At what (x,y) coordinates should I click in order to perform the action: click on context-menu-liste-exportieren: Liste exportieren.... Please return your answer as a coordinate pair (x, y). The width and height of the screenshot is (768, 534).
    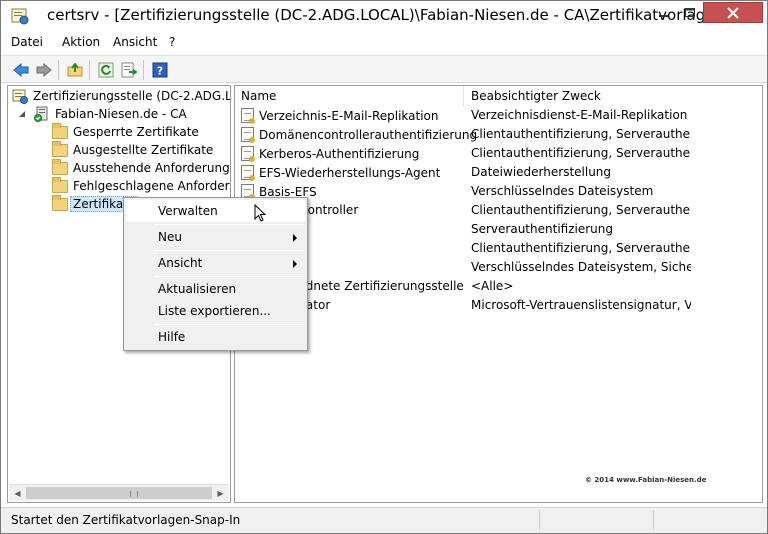
    Looking at the image, I should click on (215, 311).